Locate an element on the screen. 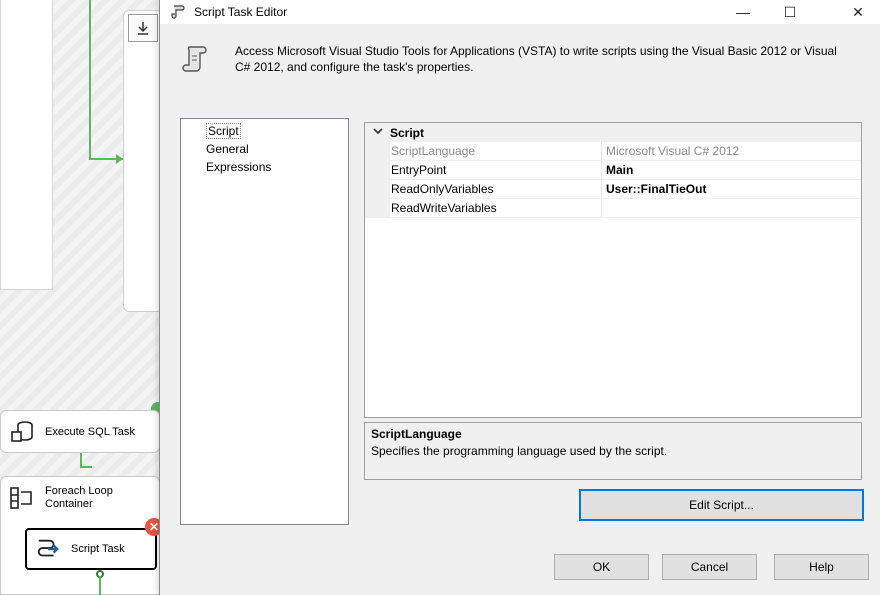  nav-item-script: Script is located at coordinates (264, 131).